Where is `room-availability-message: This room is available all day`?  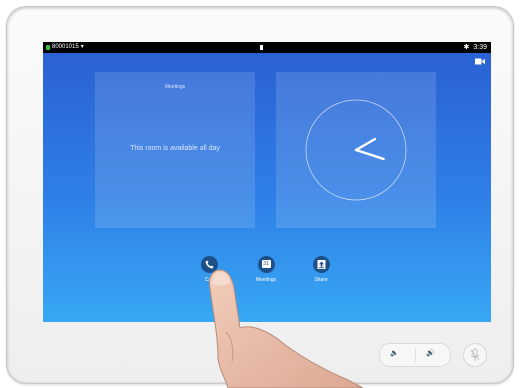
room-availability-message: This room is available all day is located at coordinates (175, 148).